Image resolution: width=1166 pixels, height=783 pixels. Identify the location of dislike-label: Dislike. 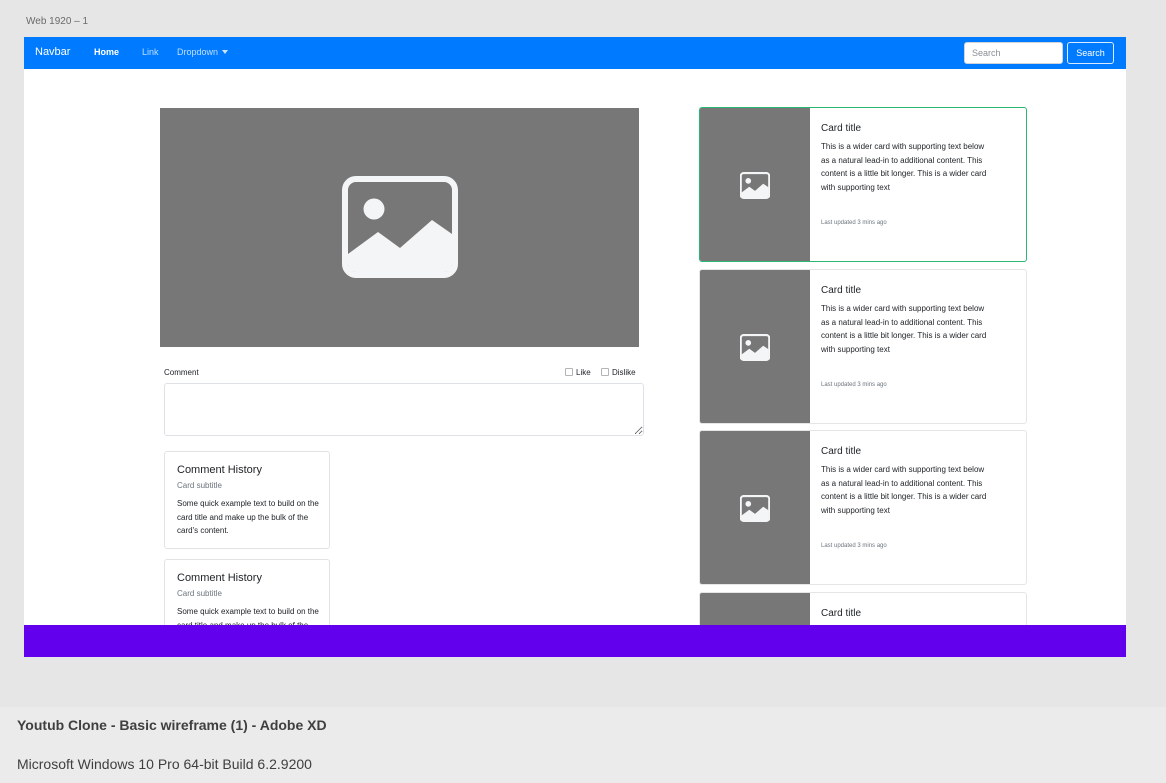
(624, 372).